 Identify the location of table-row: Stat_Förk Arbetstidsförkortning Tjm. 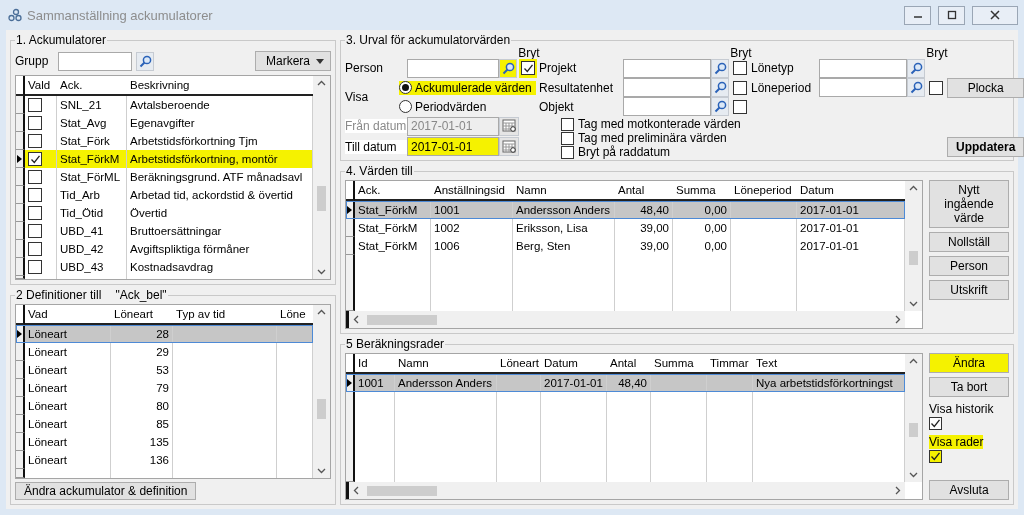
(164, 141).